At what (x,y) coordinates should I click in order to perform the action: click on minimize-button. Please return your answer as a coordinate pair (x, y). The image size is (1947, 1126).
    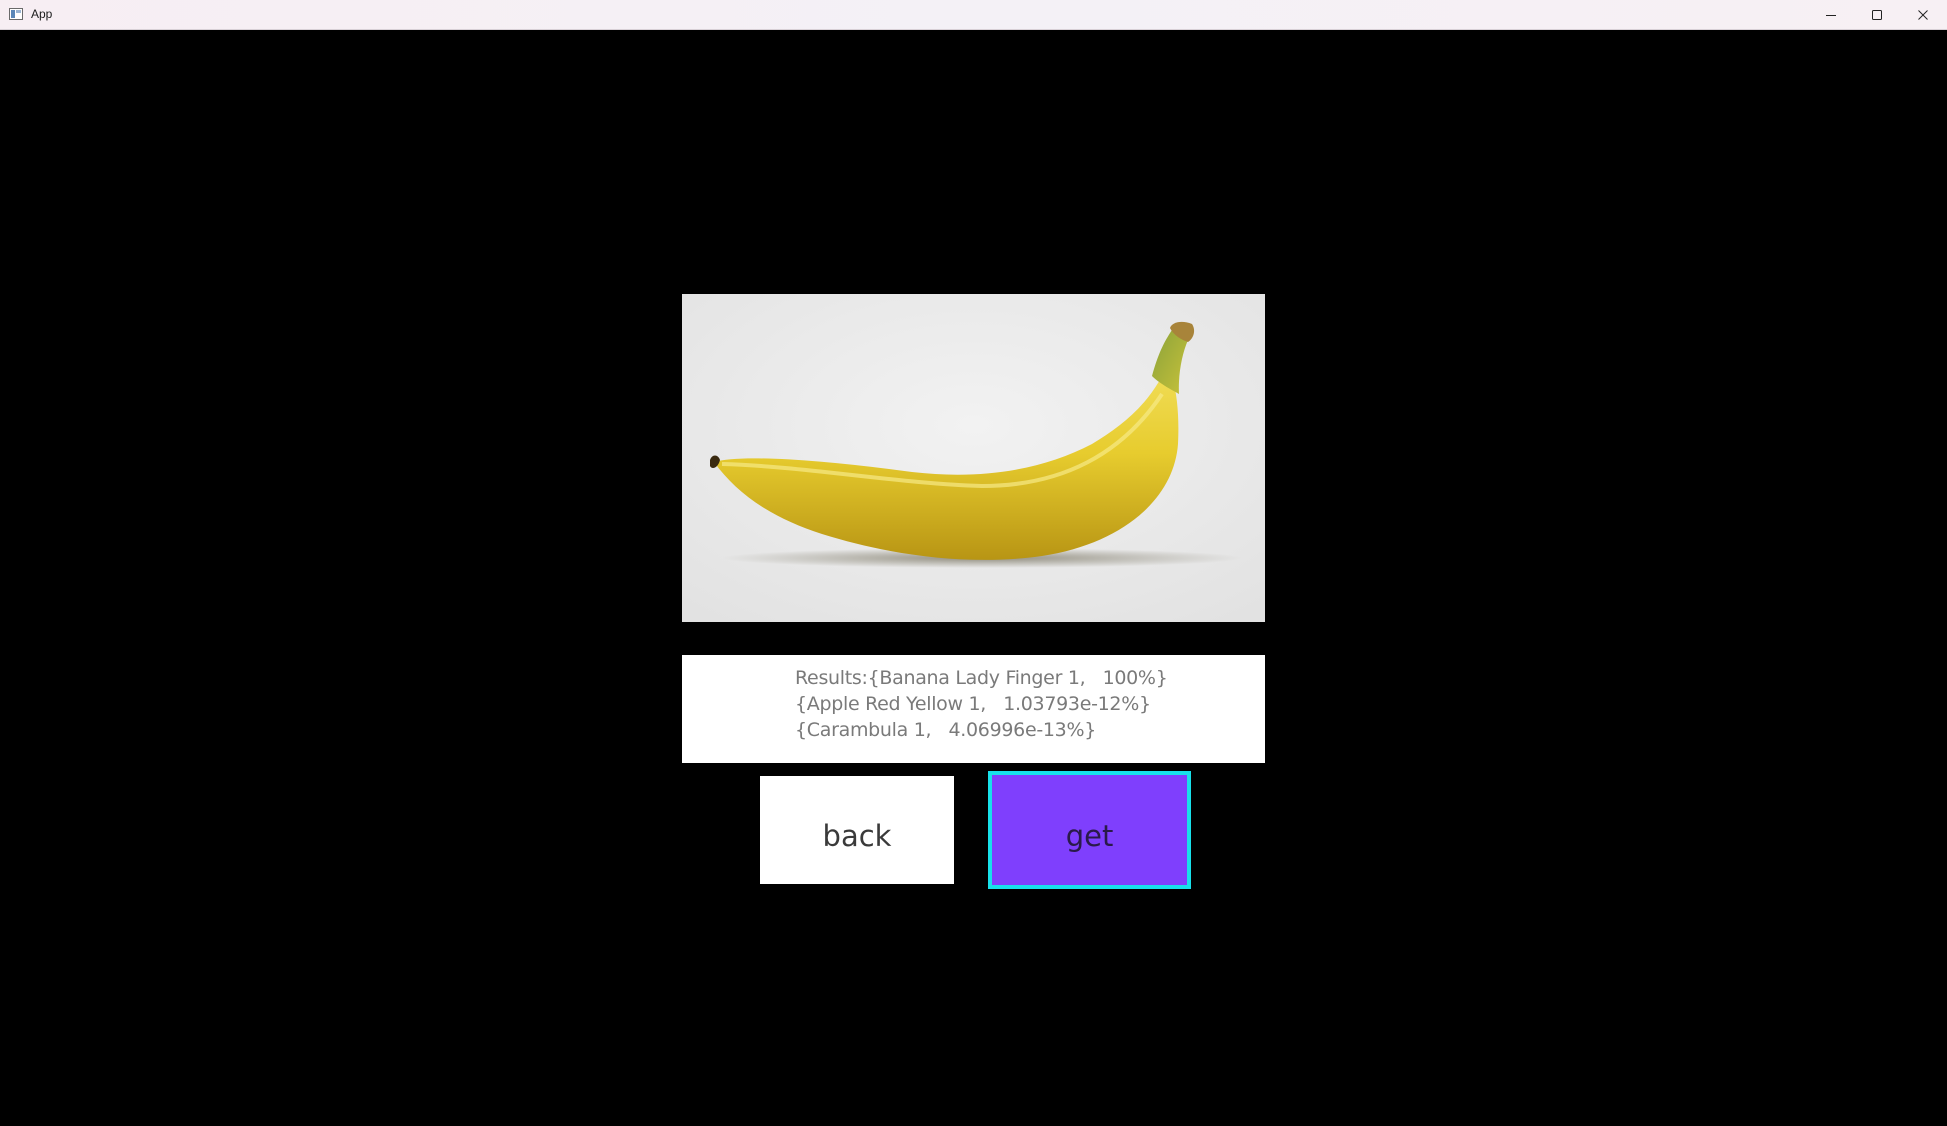
    Looking at the image, I should click on (1831, 15).